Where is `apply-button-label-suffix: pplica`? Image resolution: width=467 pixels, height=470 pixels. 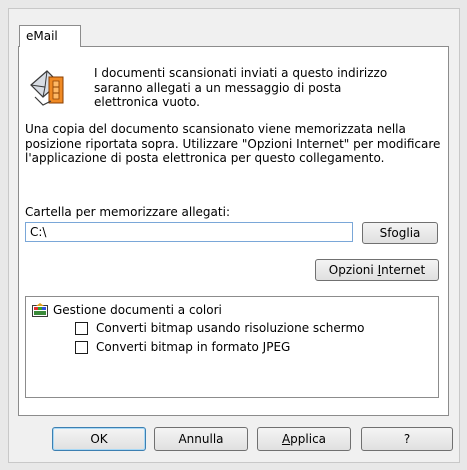
apply-button-label-suffix: pplica is located at coordinates (308, 439).